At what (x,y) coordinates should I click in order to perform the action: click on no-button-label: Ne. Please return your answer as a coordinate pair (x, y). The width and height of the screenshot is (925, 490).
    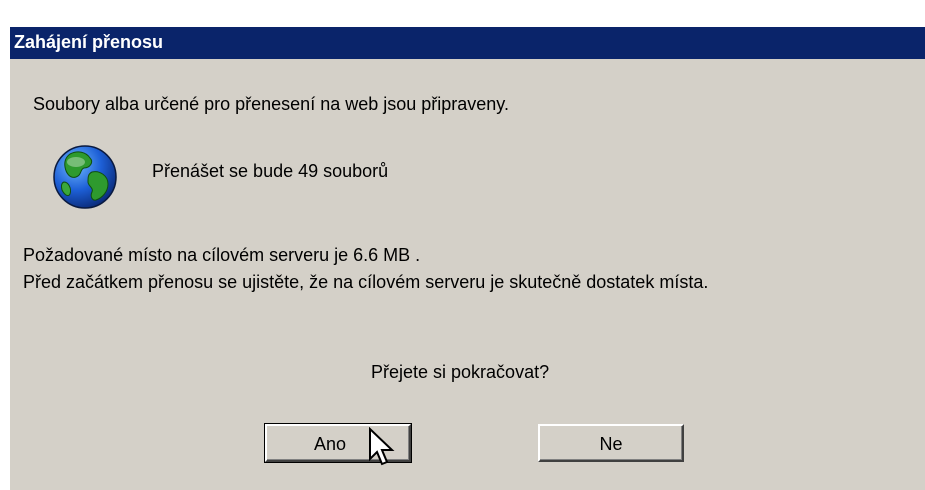
    Looking at the image, I should click on (611, 444).